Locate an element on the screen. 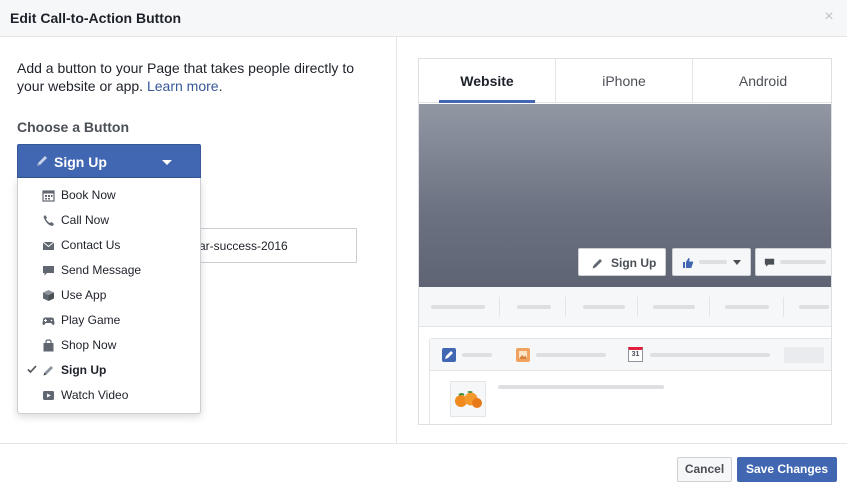  dialog-footer: Cancel Save Changes is located at coordinates (423, 468).